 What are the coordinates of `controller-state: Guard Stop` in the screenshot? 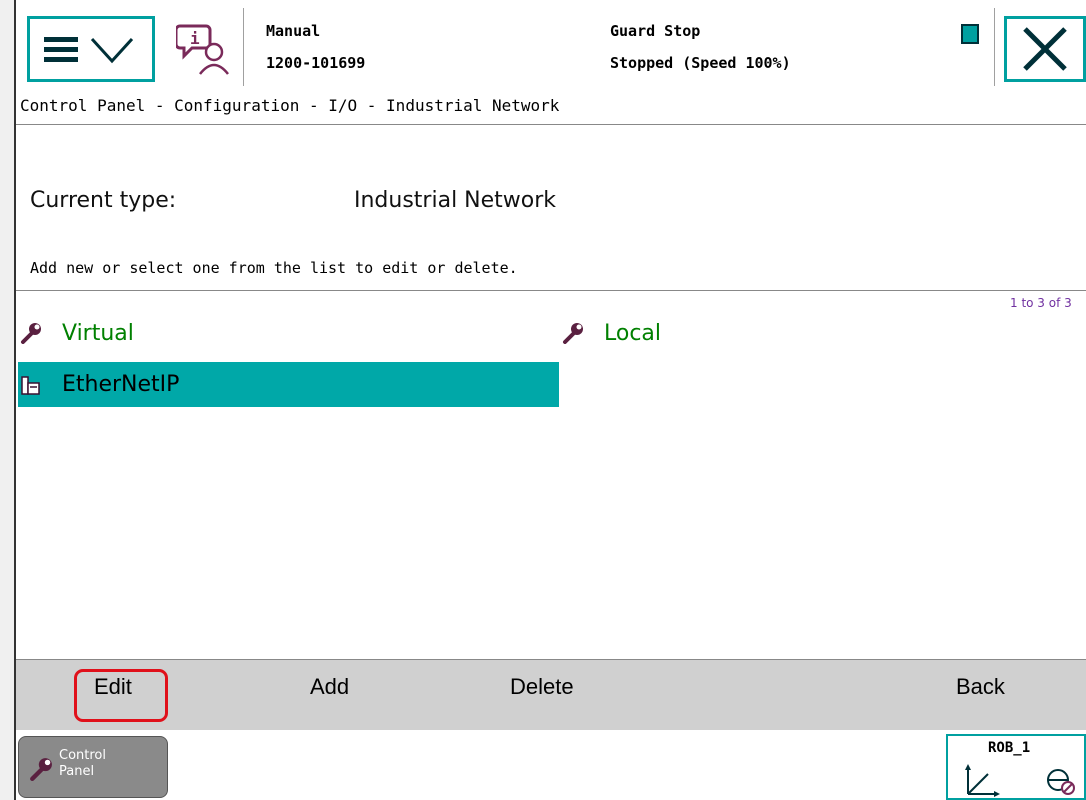 It's located at (655, 31).